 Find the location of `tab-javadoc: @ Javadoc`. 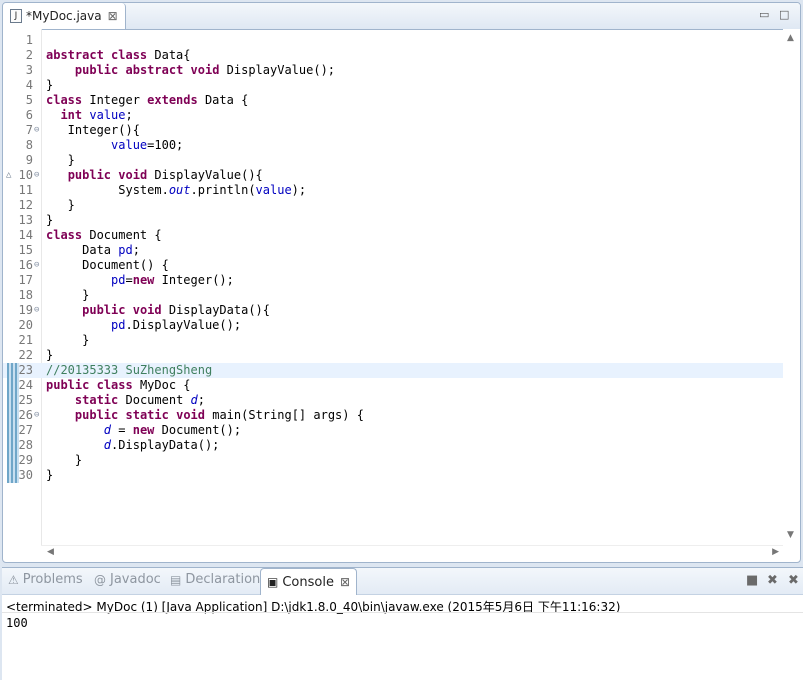

tab-javadoc: @ Javadoc is located at coordinates (127, 579).